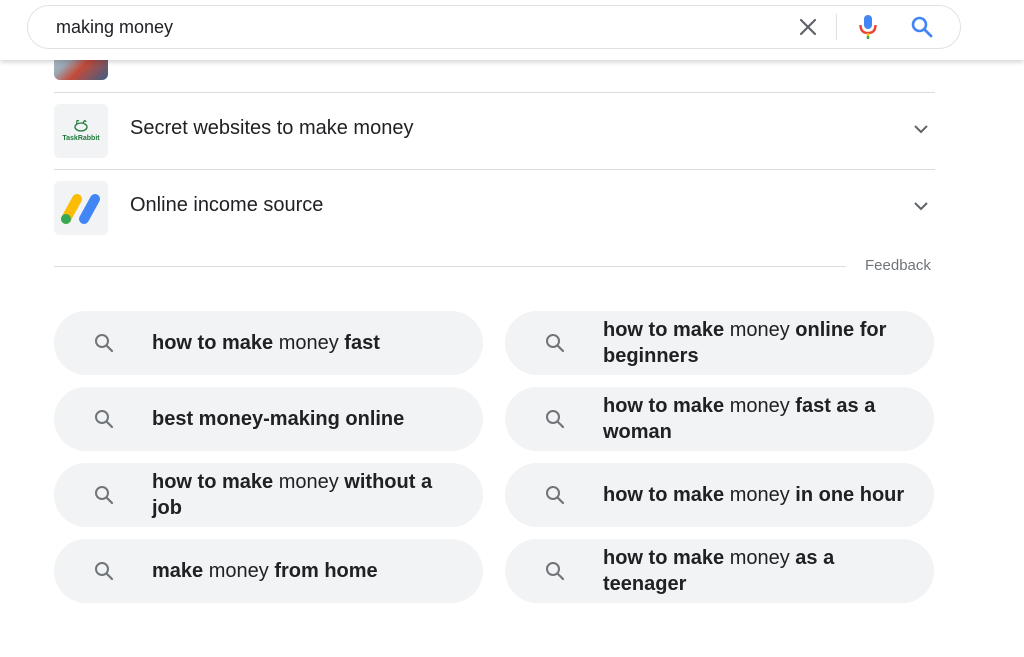  Describe the element at coordinates (494, 207) in the screenshot. I see `result-row-online-income: Online income source` at that location.